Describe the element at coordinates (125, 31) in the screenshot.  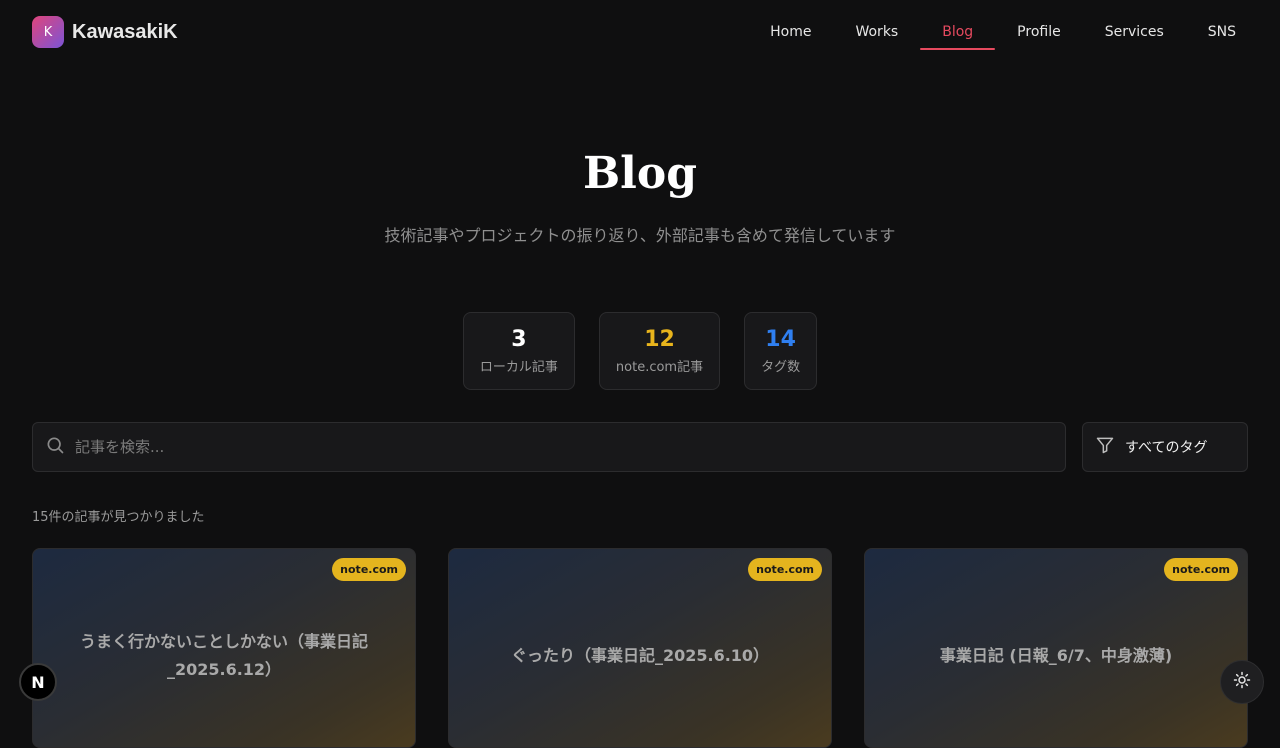
I see `brand-name: KawasakiK` at that location.